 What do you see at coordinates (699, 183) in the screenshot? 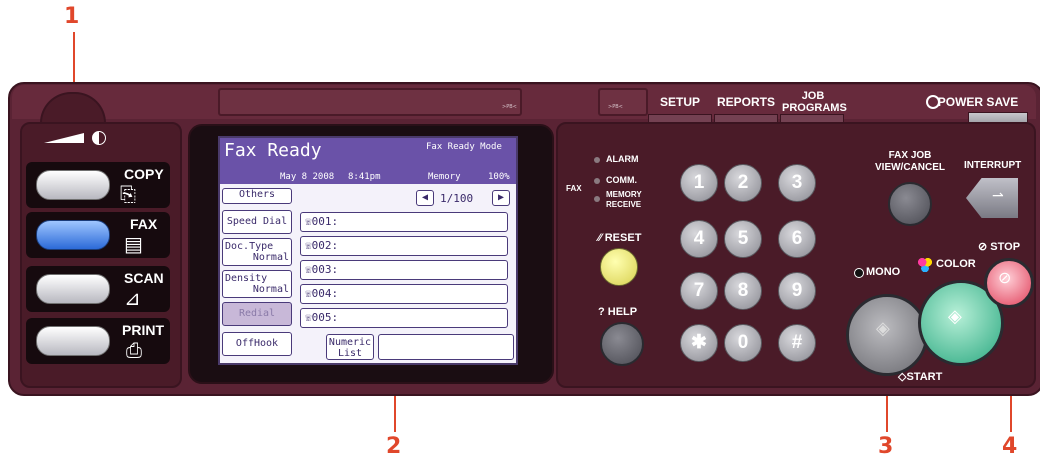
I see `key-1: 1` at bounding box center [699, 183].